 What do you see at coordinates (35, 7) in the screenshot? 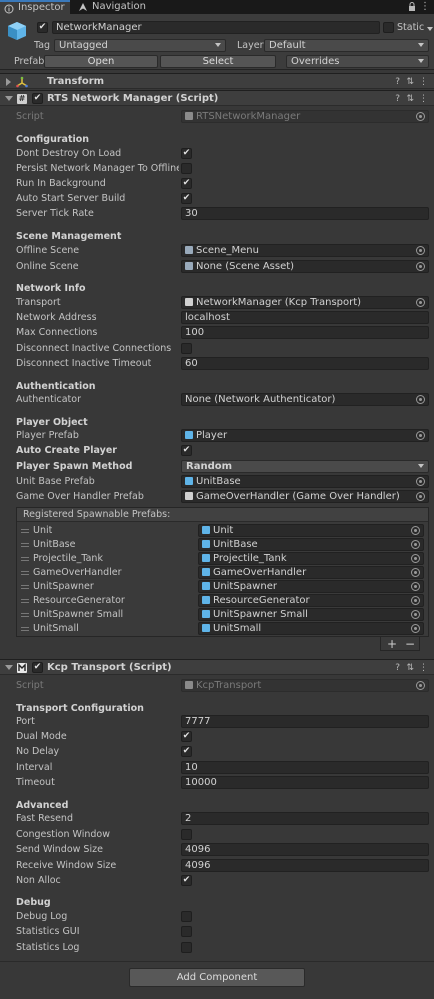
I see `tab-inspector: Inspector` at bounding box center [35, 7].